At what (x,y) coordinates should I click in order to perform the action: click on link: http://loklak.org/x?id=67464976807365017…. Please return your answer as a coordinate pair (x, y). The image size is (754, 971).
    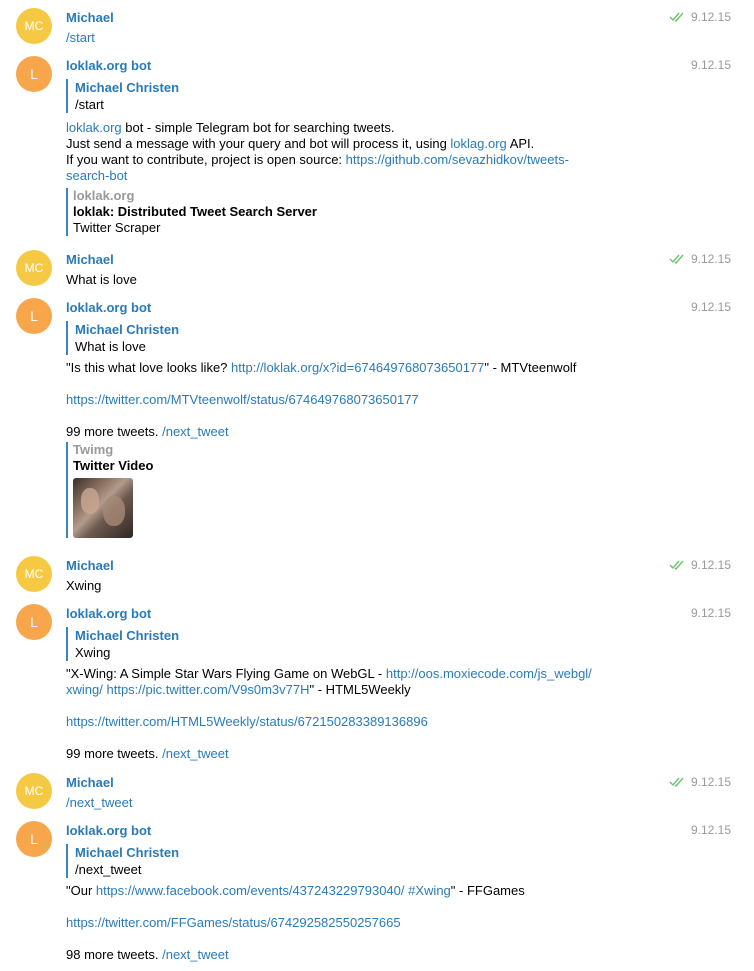
    Looking at the image, I should click on (357, 367).